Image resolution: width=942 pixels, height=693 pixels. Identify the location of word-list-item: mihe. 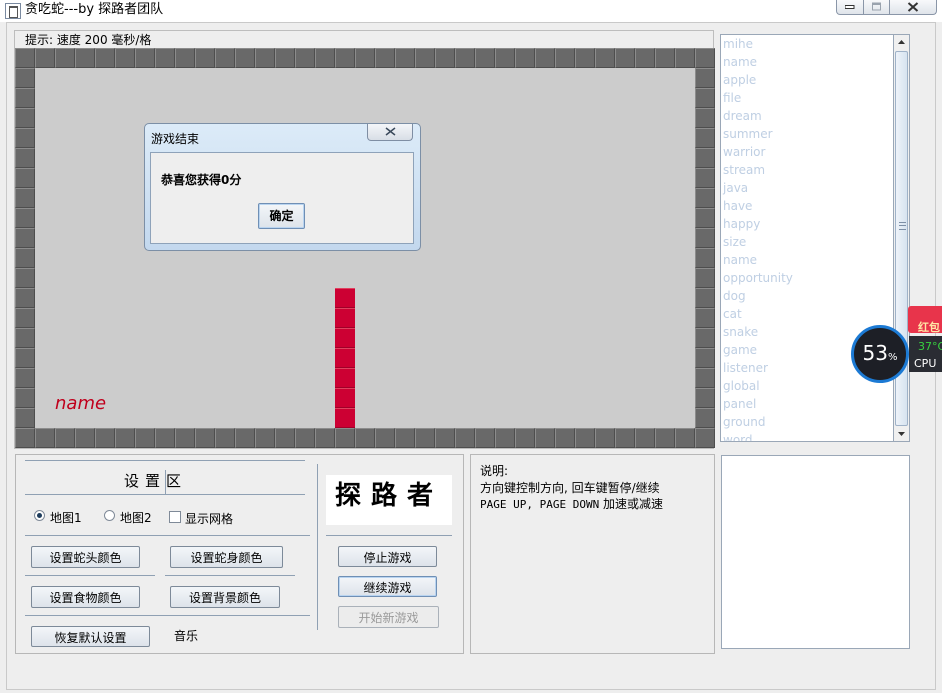
(738, 44).